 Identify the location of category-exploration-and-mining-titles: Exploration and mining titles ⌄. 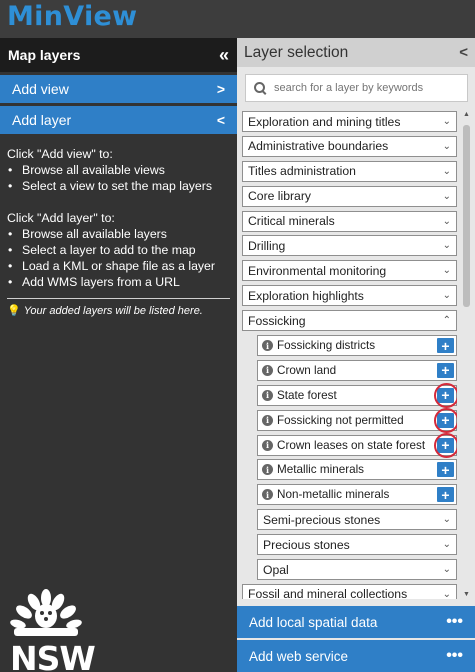
(349, 121).